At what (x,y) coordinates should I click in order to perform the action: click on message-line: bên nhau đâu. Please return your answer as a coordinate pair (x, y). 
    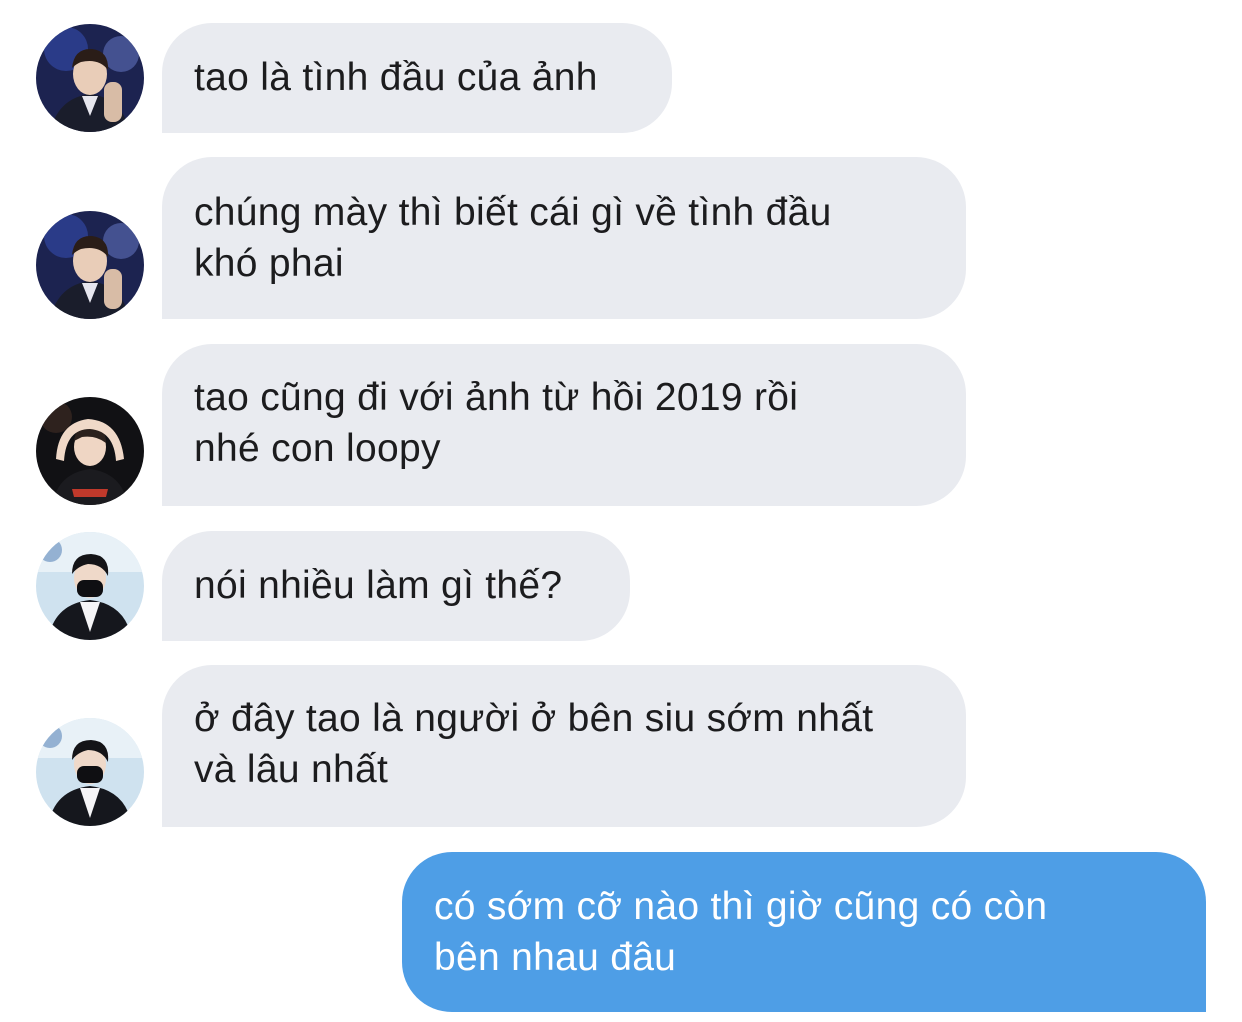
    Looking at the image, I should click on (555, 957).